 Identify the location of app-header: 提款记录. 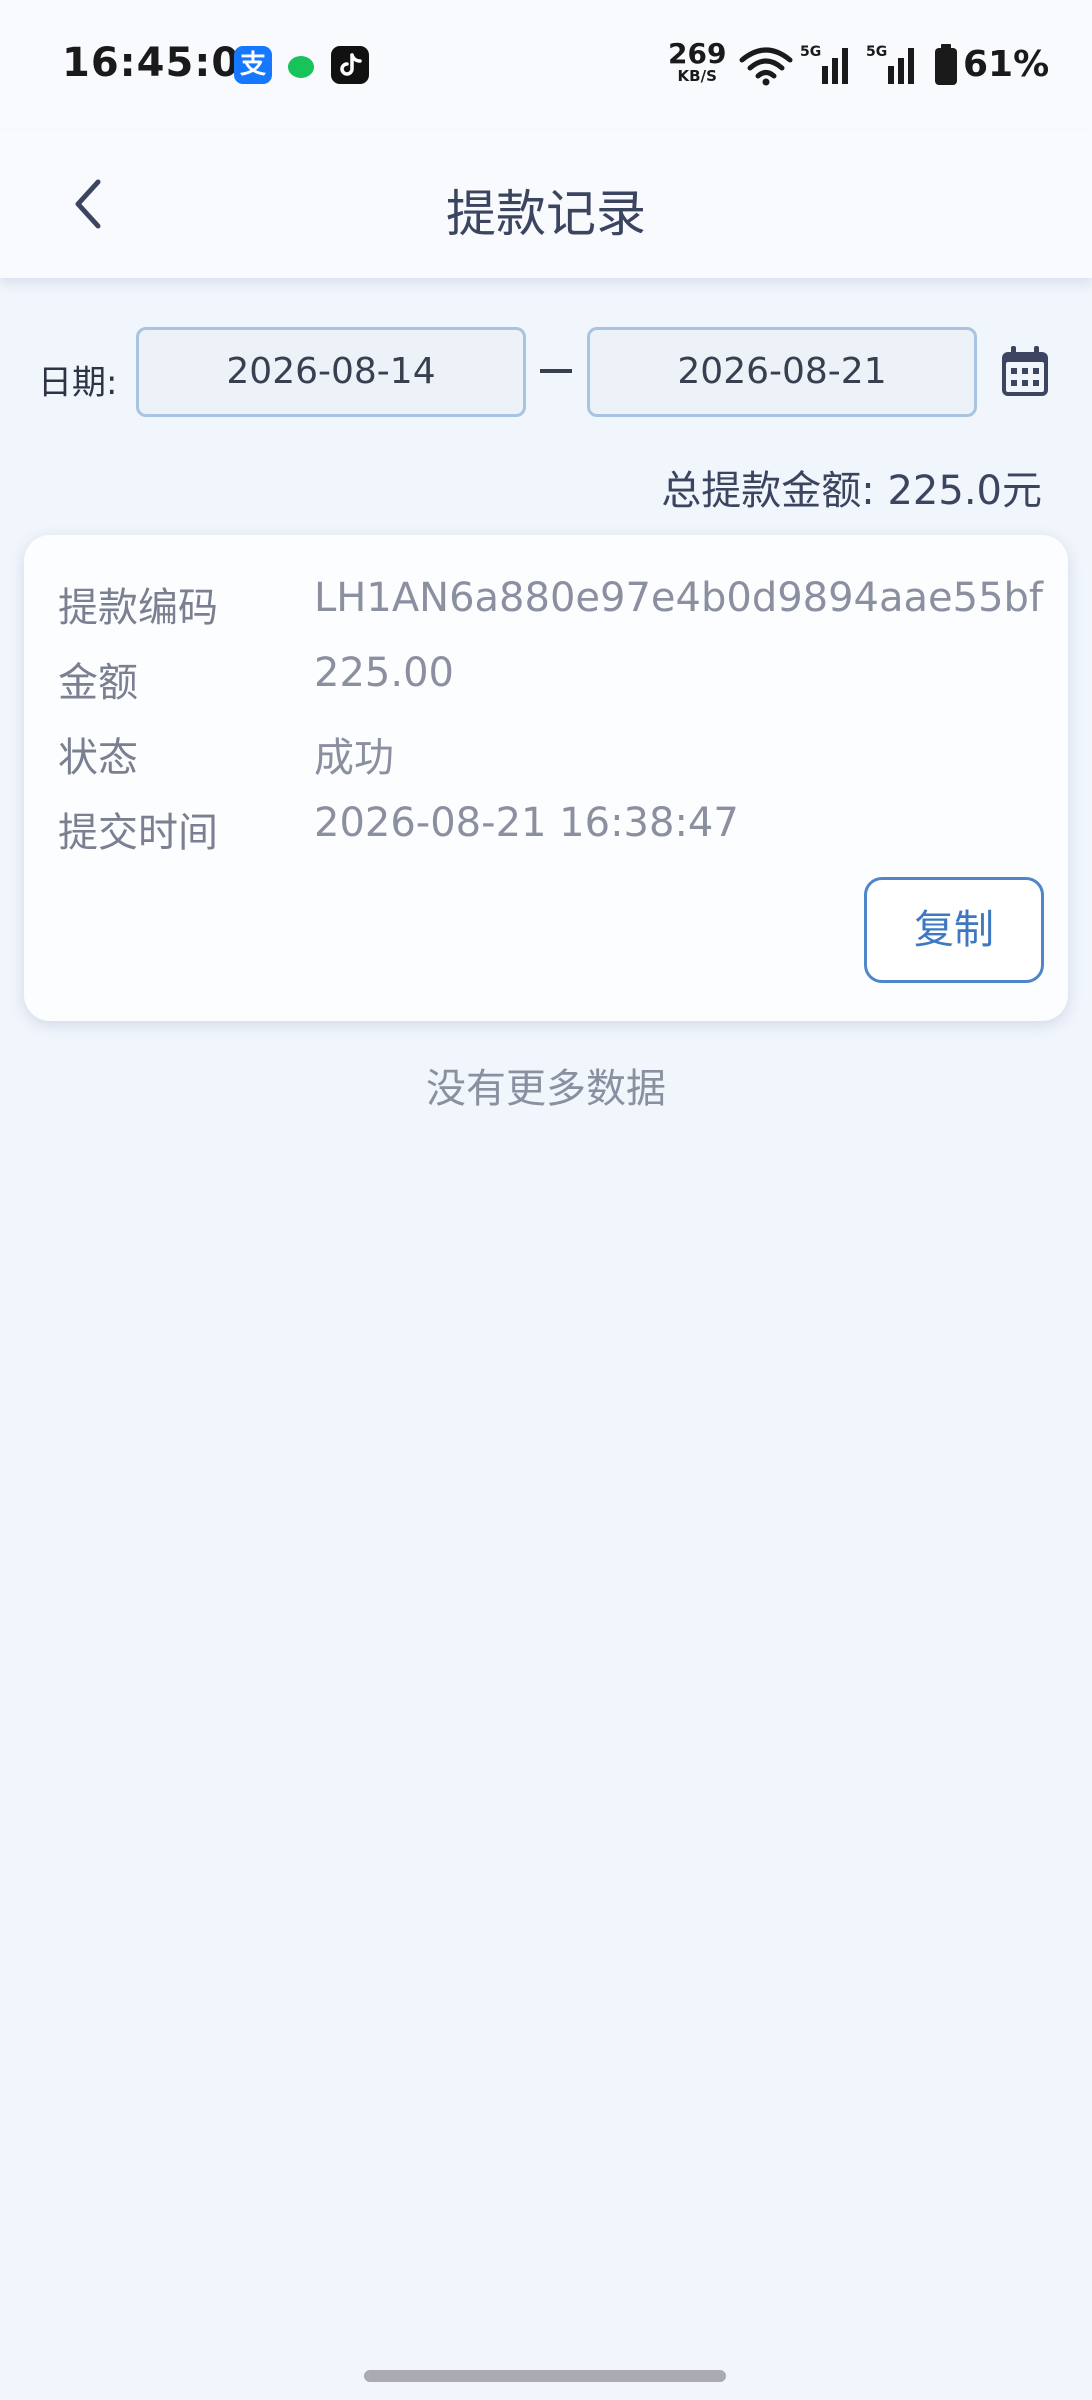
(546, 204).